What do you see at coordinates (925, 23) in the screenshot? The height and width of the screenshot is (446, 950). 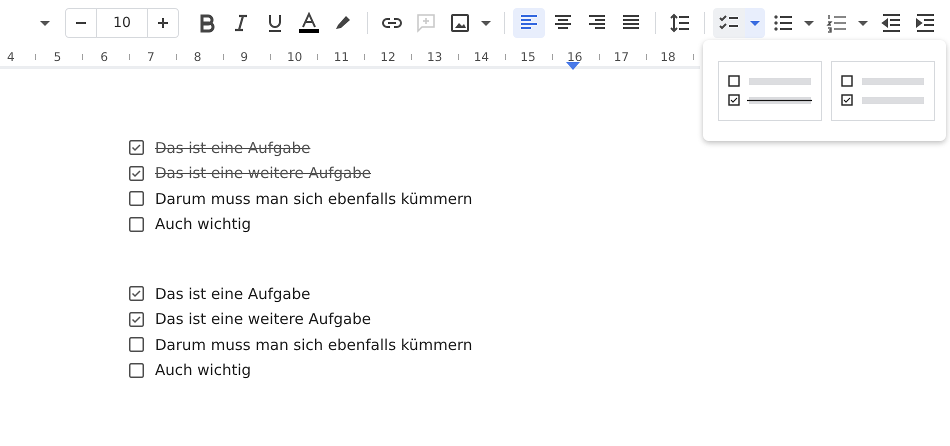 I see `indent-icon` at bounding box center [925, 23].